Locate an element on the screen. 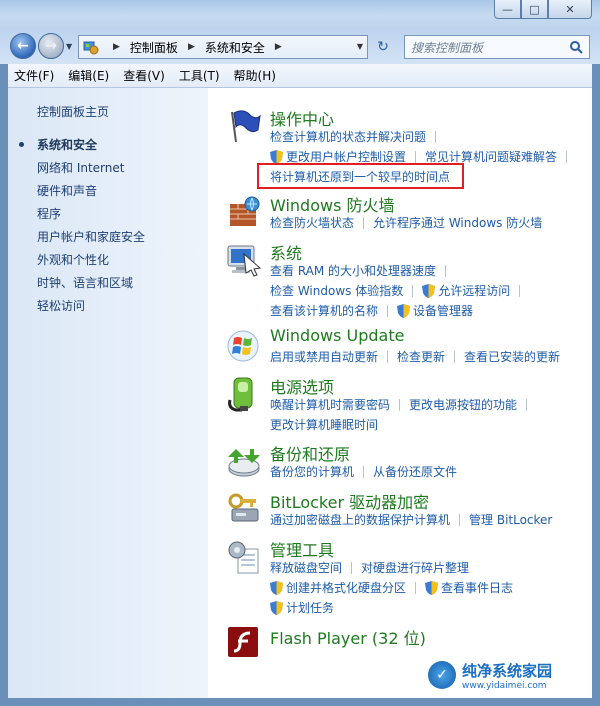  sidebar-item-hardware: 硬件和声音 is located at coordinates (67, 190).